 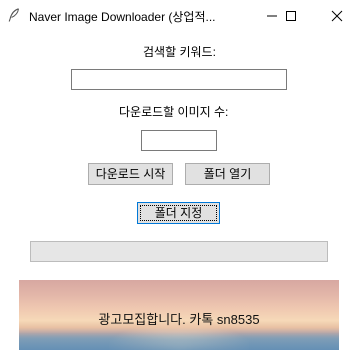 I want to click on maximize-icon, so click(x=291, y=15).